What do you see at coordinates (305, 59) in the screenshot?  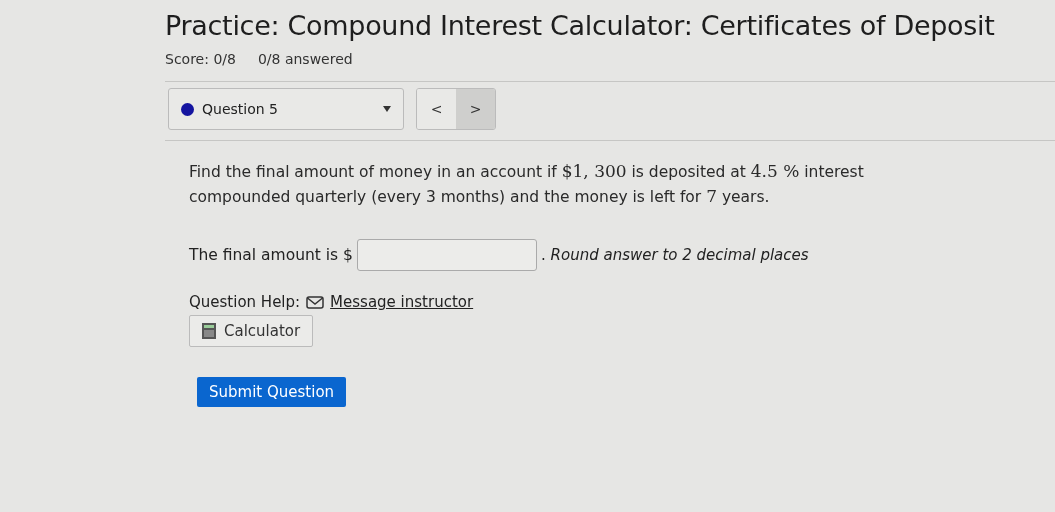 I see `answered-count: 0/8 answered` at bounding box center [305, 59].